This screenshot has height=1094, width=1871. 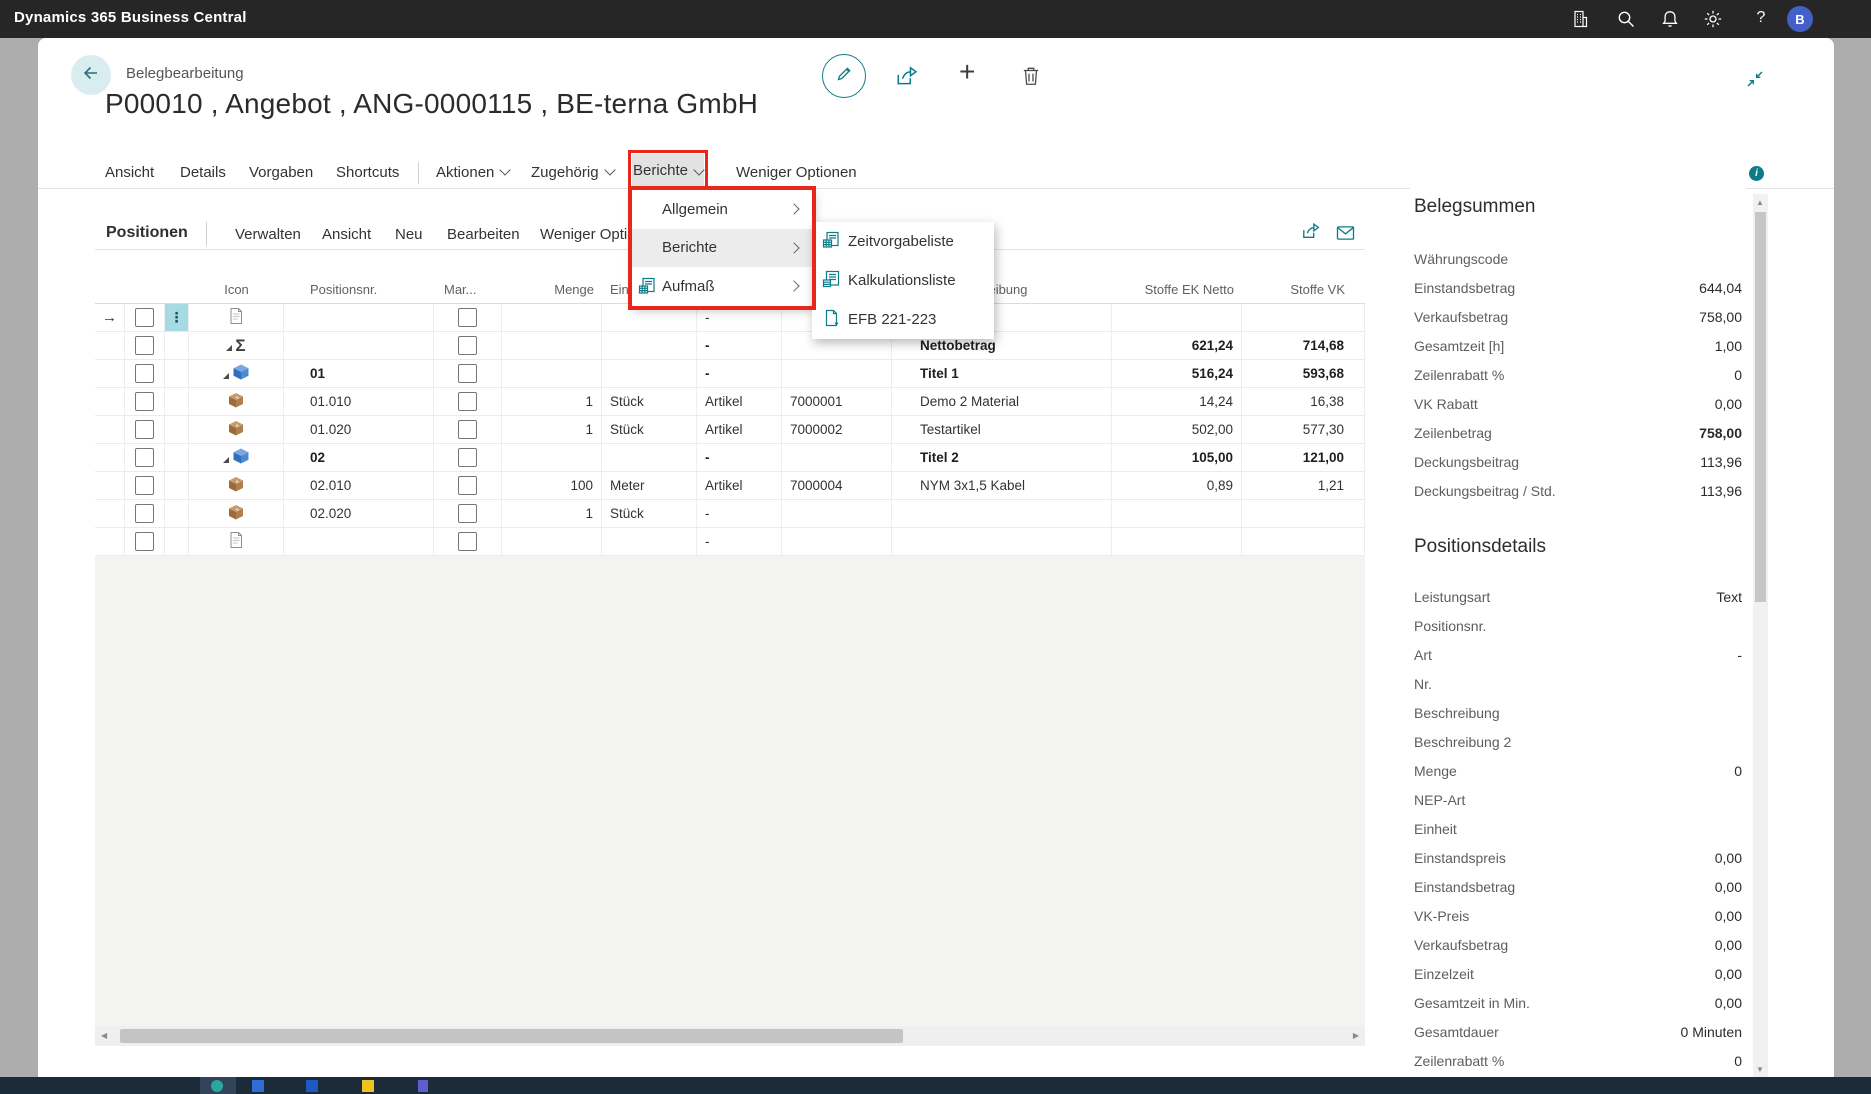 I want to click on factbox-title-belegsummen: Belegsummen, so click(x=1474, y=207).